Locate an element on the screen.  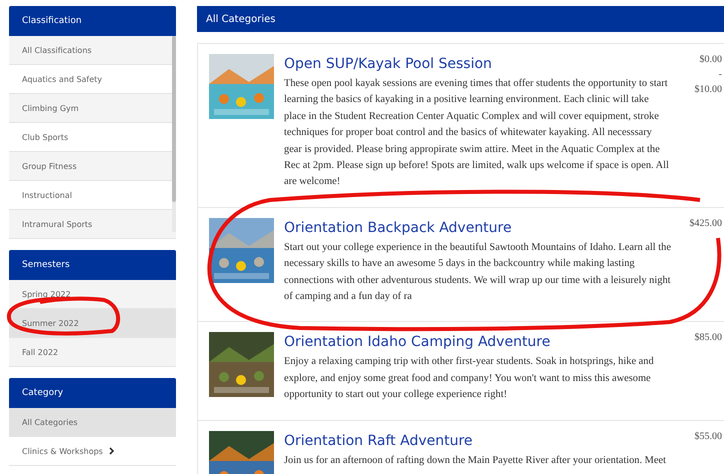
program-description: Join us for an afternoon of rafting down the Main Payette River after your orientation. Meet is located at coordinates (476, 461).